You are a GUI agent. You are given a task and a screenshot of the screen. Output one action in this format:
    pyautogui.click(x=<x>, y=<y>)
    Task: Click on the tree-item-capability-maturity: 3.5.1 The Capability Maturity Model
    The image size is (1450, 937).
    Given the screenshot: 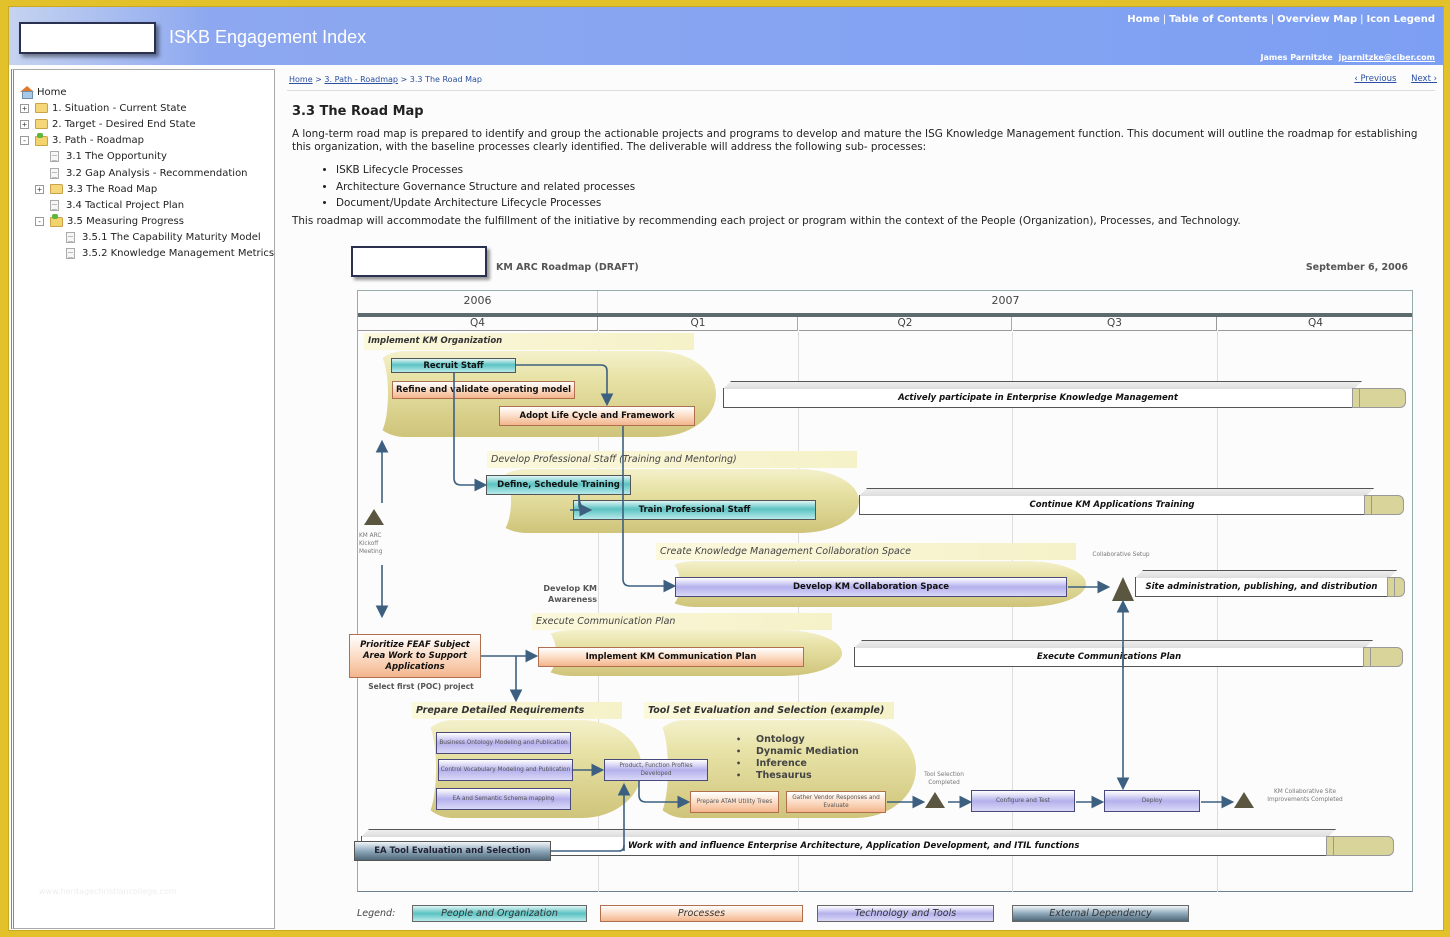 What is the action you would take?
    pyautogui.click(x=147, y=238)
    